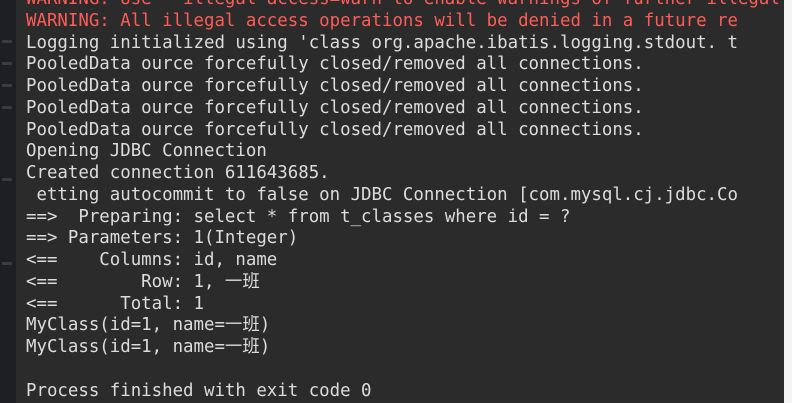 Image resolution: width=792 pixels, height=403 pixels. What do you see at coordinates (8, 201) in the screenshot?
I see `console-gutter` at bounding box center [8, 201].